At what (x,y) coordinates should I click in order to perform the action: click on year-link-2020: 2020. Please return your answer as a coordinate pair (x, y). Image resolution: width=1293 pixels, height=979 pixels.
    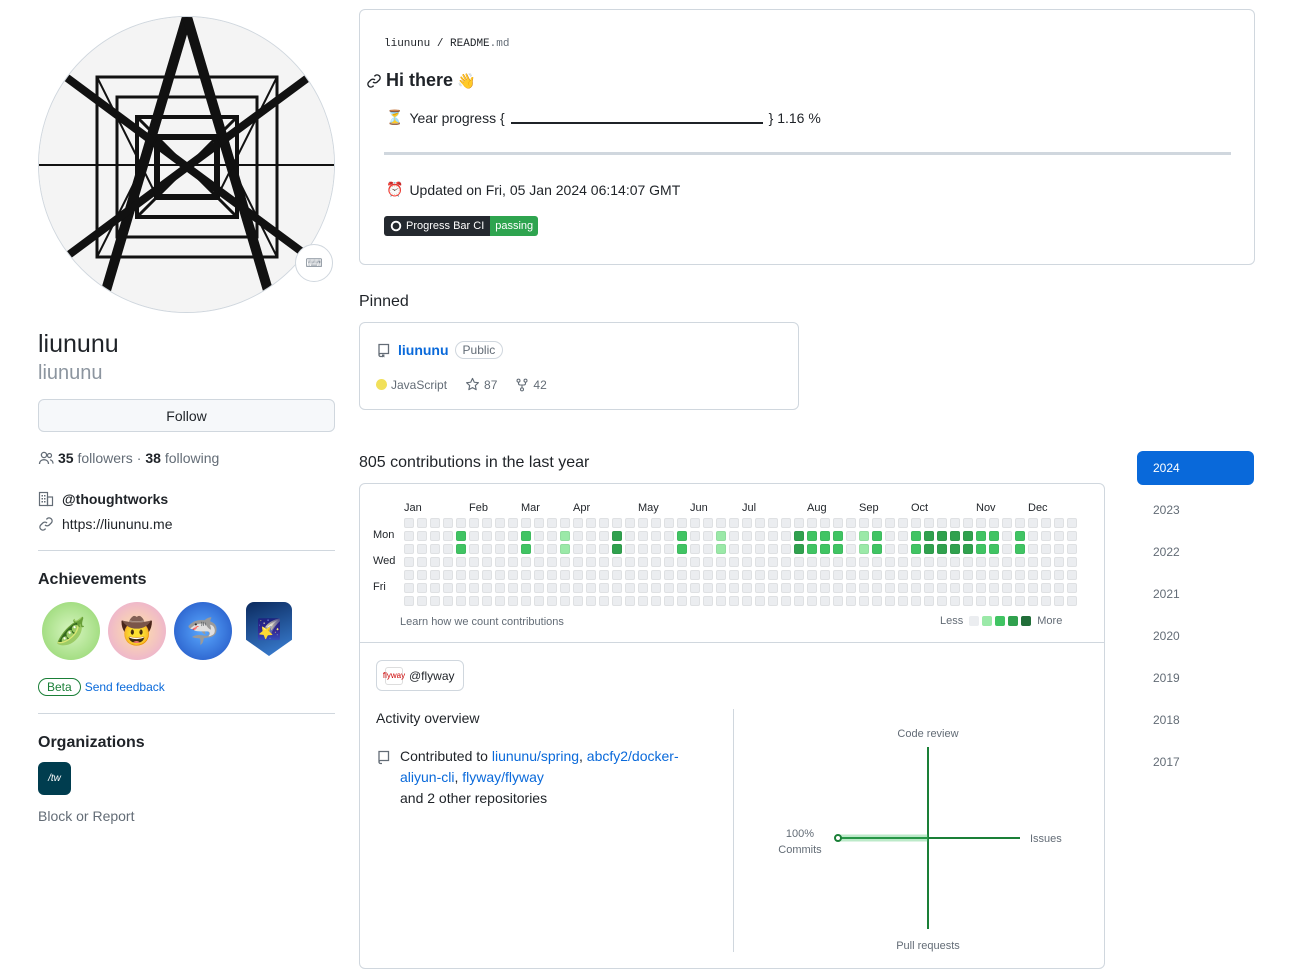
    Looking at the image, I should click on (1195, 636).